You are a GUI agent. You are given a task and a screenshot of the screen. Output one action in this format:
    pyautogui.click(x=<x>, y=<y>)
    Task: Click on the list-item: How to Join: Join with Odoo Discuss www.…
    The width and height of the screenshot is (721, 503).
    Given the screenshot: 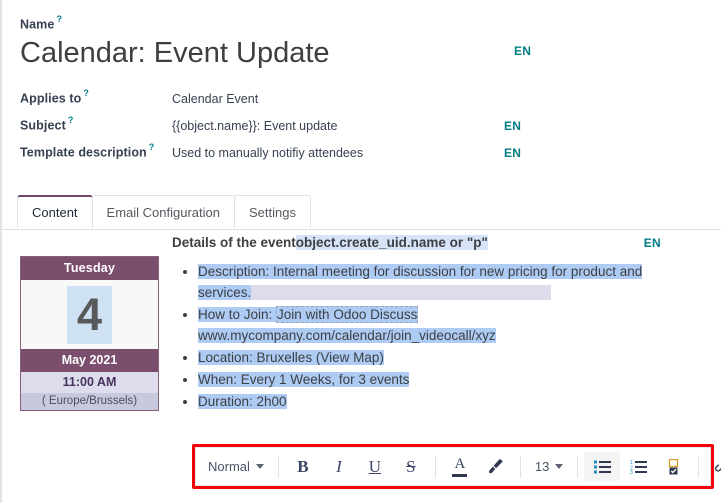 What is the action you would take?
    pyautogui.click(x=455, y=325)
    